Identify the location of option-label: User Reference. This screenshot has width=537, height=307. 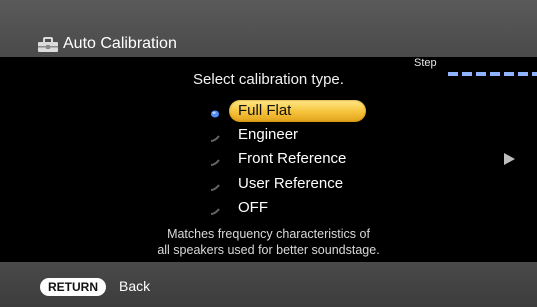
(291, 183).